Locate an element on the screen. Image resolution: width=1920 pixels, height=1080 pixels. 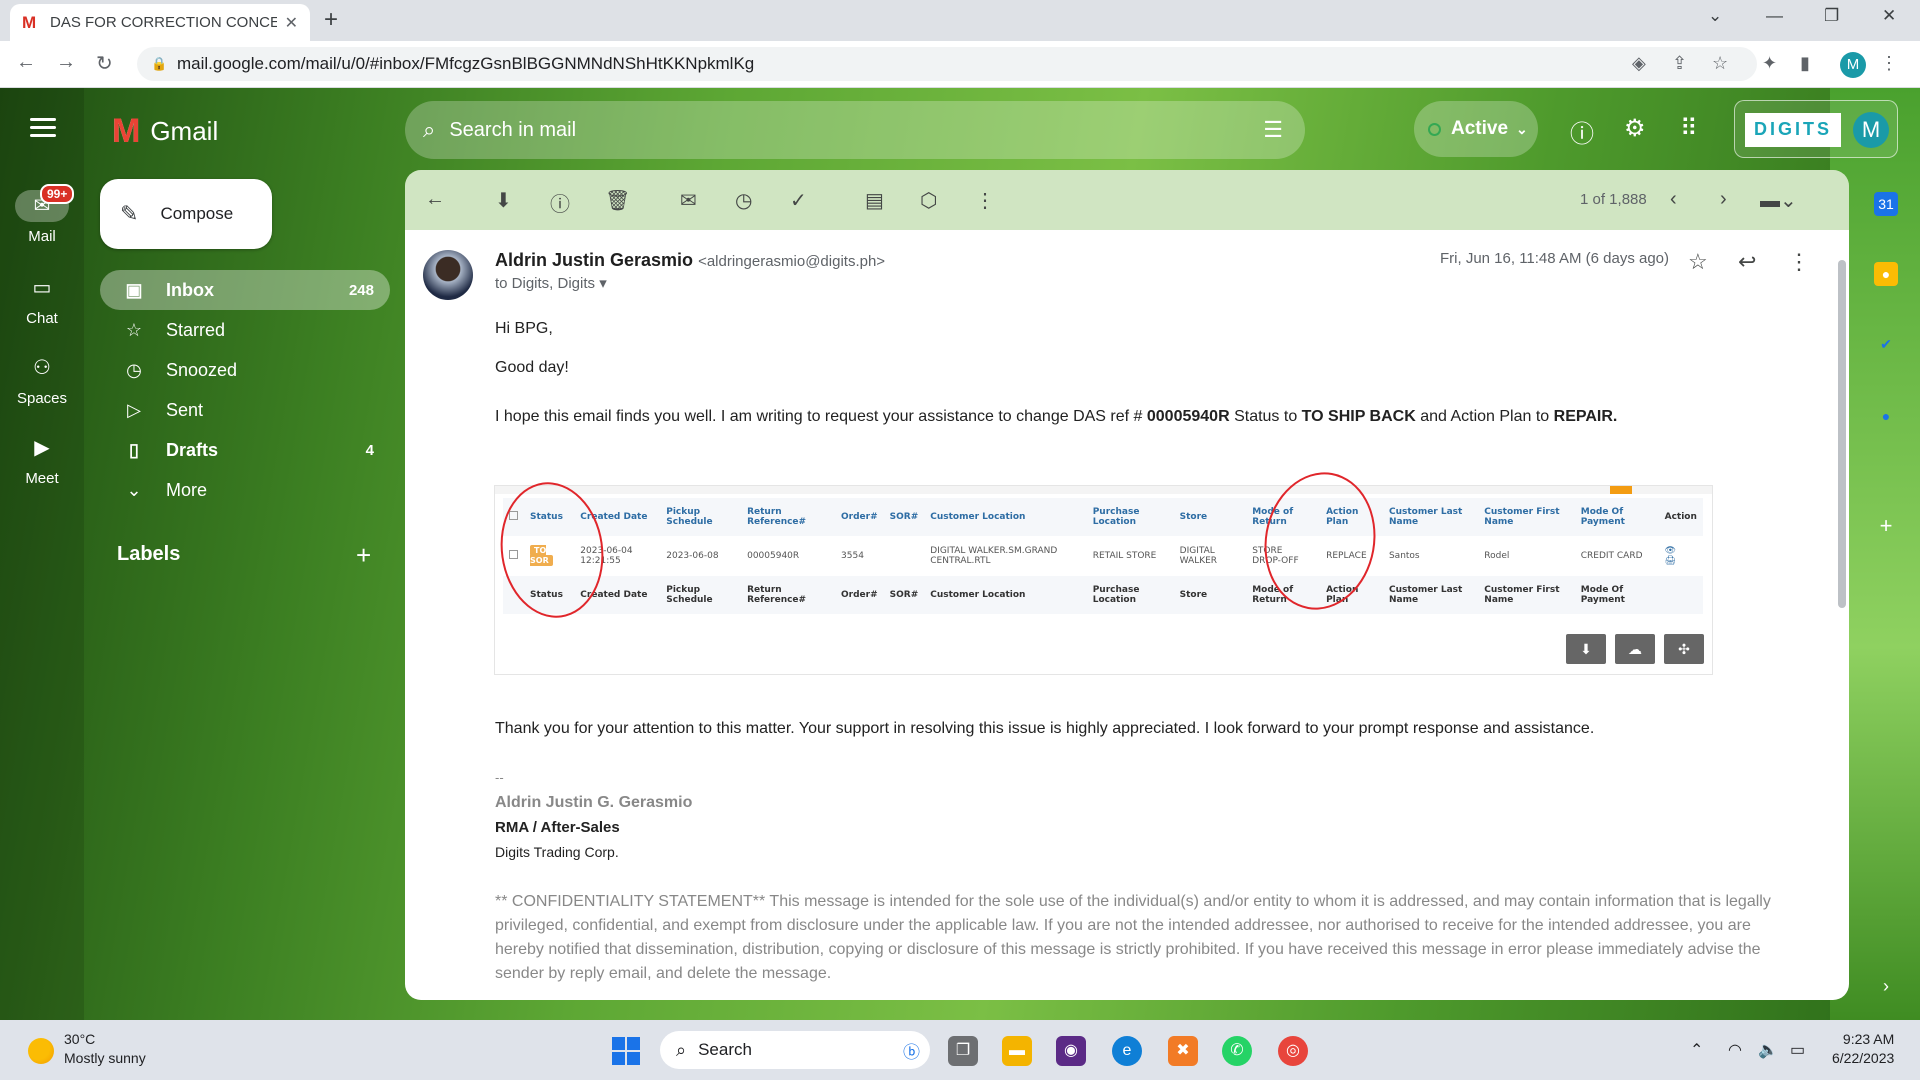
gmail-logo: M Gmail is located at coordinates (165, 131).